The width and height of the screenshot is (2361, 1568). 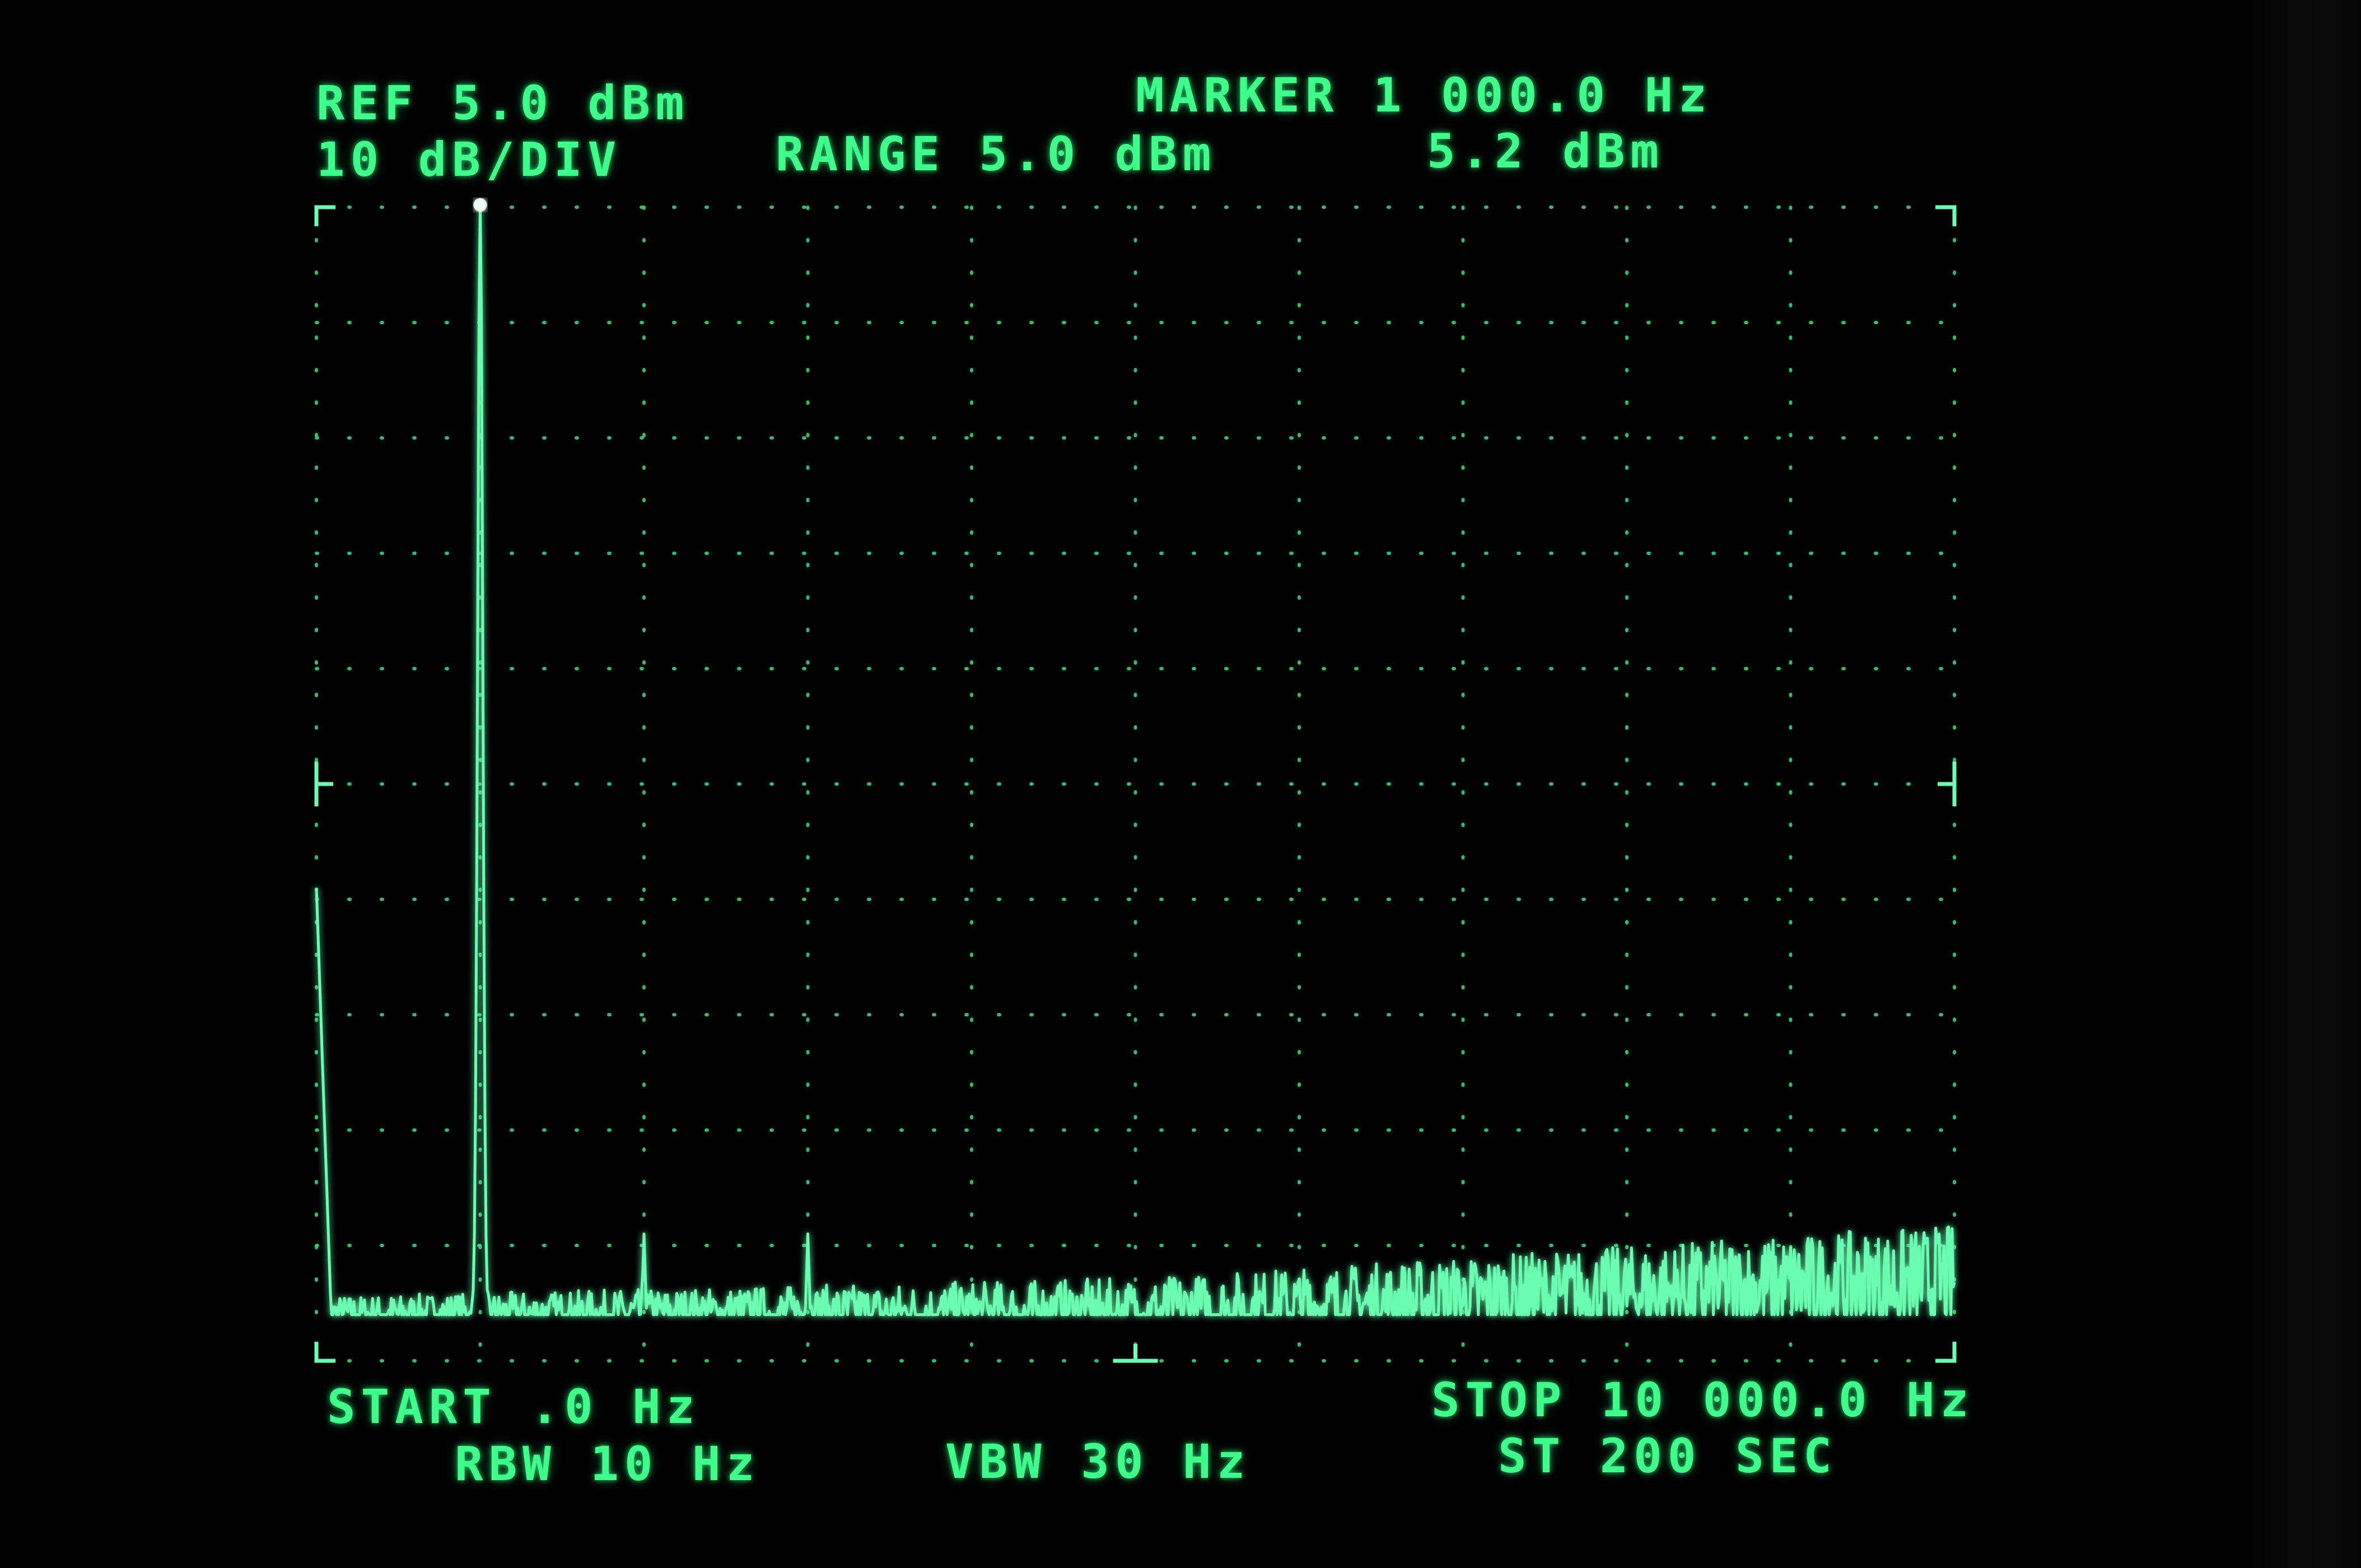 What do you see at coordinates (1703, 1400) in the screenshot?
I see `stop-frequency-label: STOP 10 000.0 Hz` at bounding box center [1703, 1400].